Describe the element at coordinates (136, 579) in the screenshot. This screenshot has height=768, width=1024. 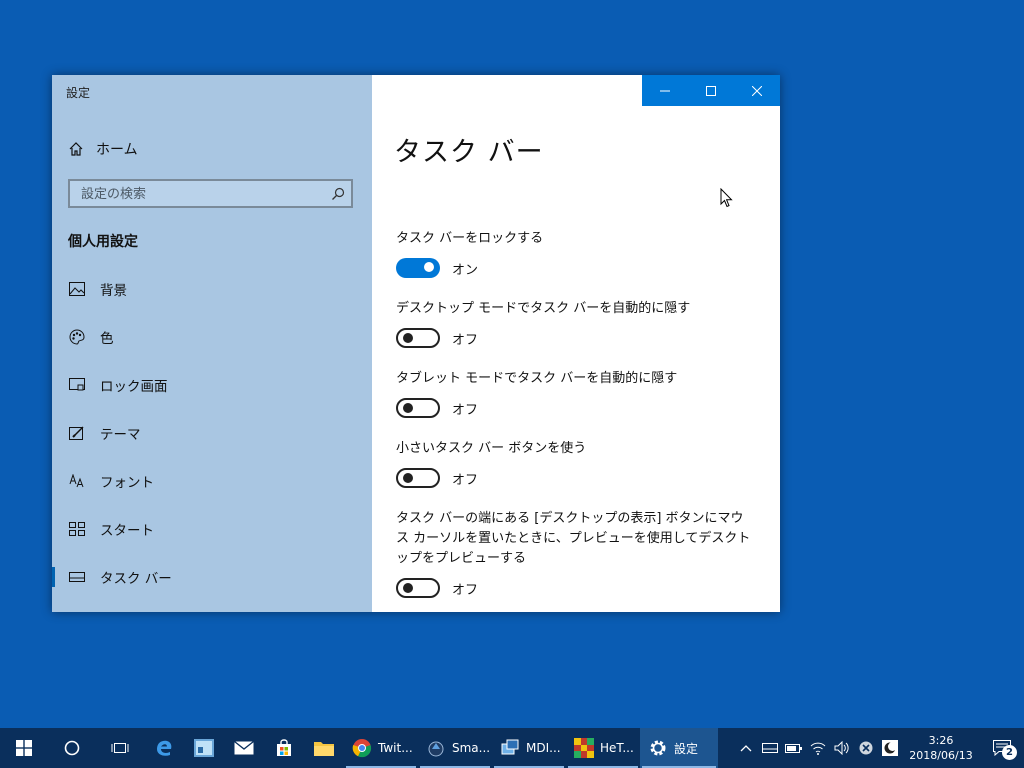
I see `sidebar-item-label: タスク バー` at that location.